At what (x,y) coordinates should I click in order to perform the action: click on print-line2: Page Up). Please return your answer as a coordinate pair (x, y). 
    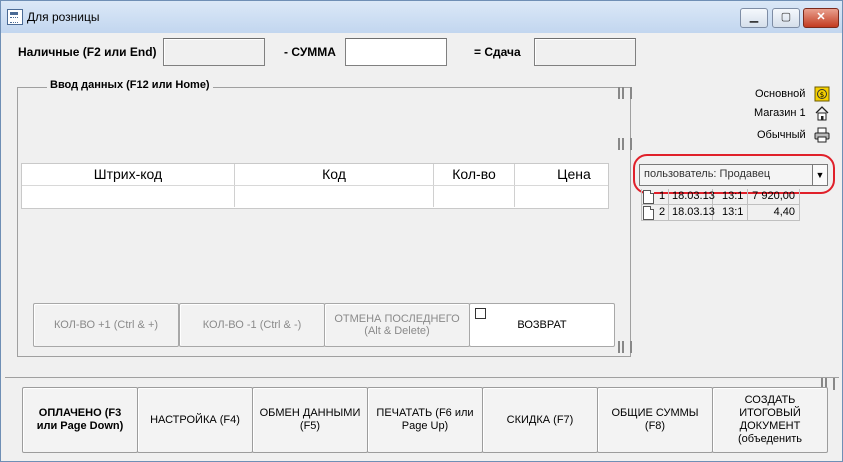
    Looking at the image, I should click on (425, 426).